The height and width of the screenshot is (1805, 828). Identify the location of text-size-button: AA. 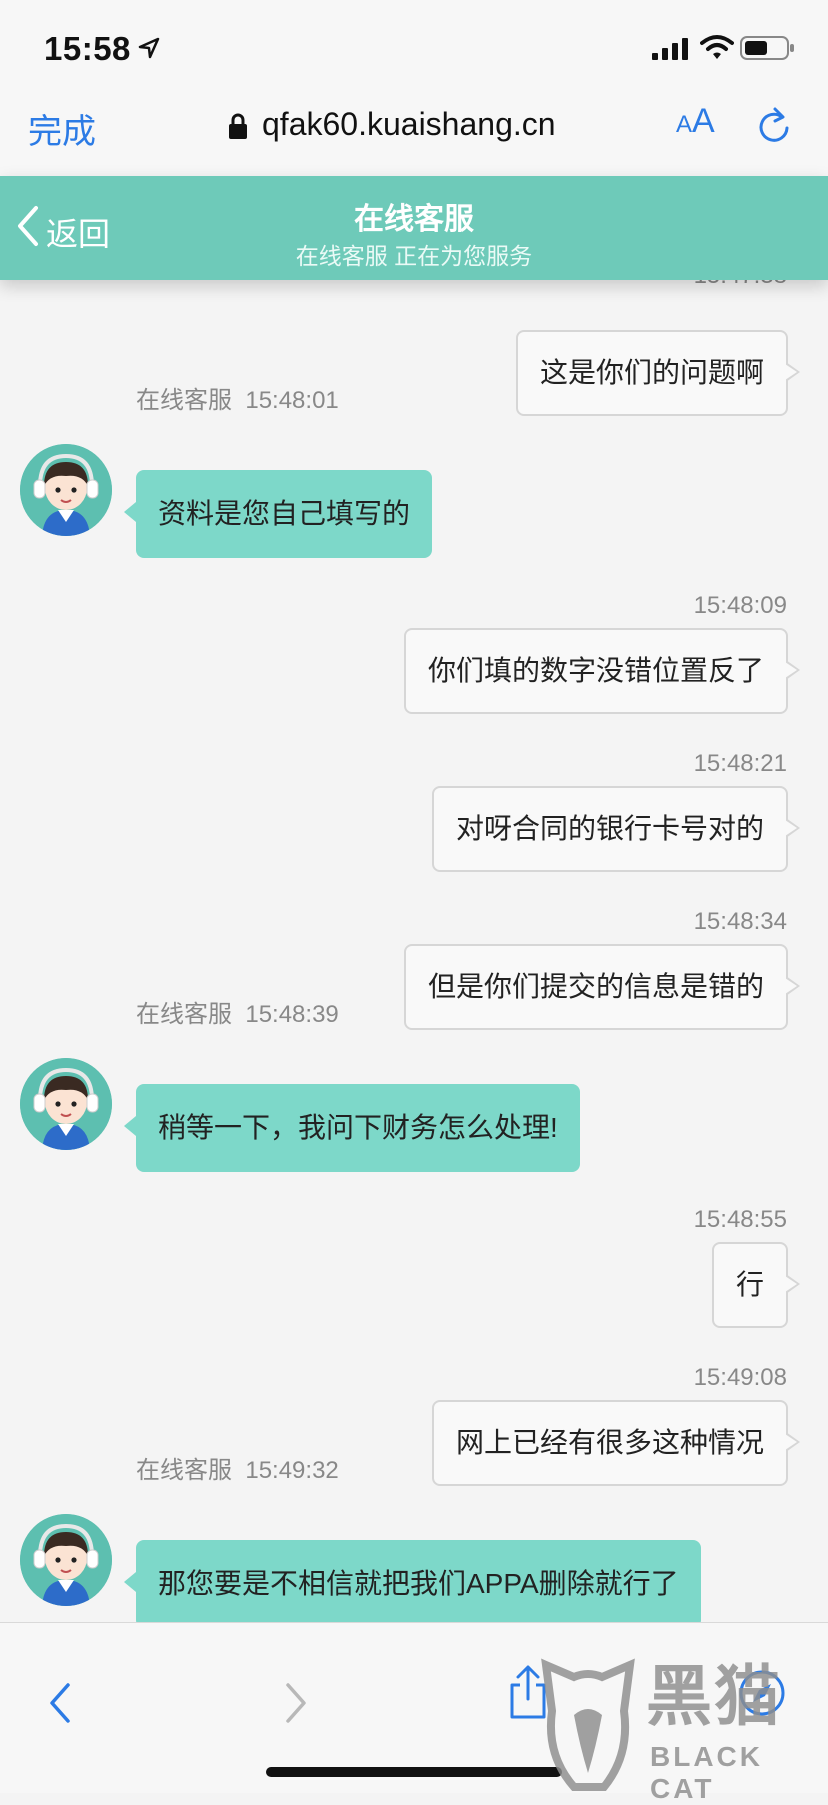
(699, 124).